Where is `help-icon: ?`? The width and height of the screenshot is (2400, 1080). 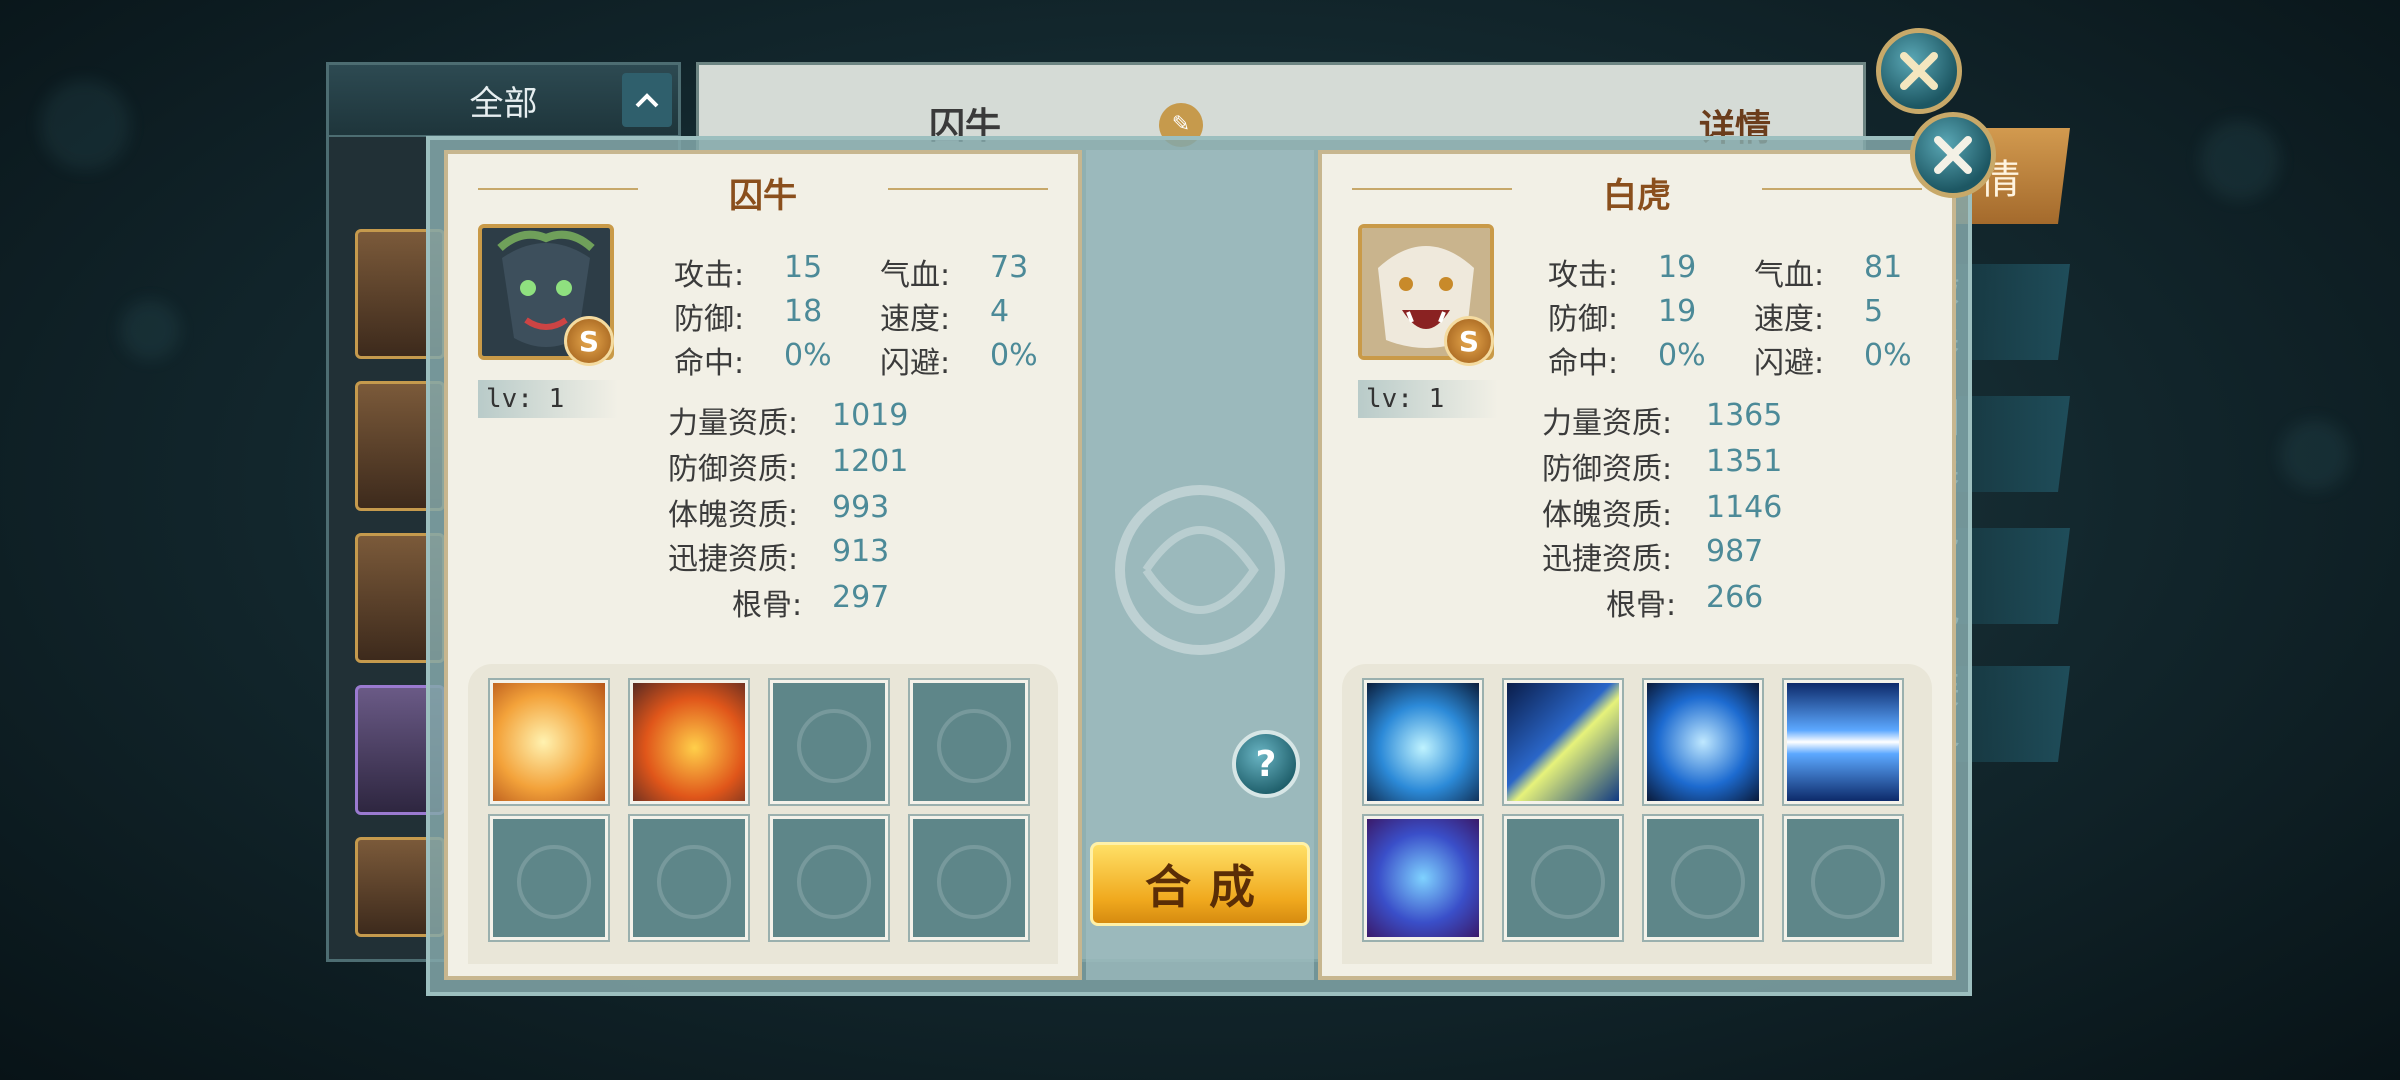
help-icon: ? is located at coordinates (1266, 764).